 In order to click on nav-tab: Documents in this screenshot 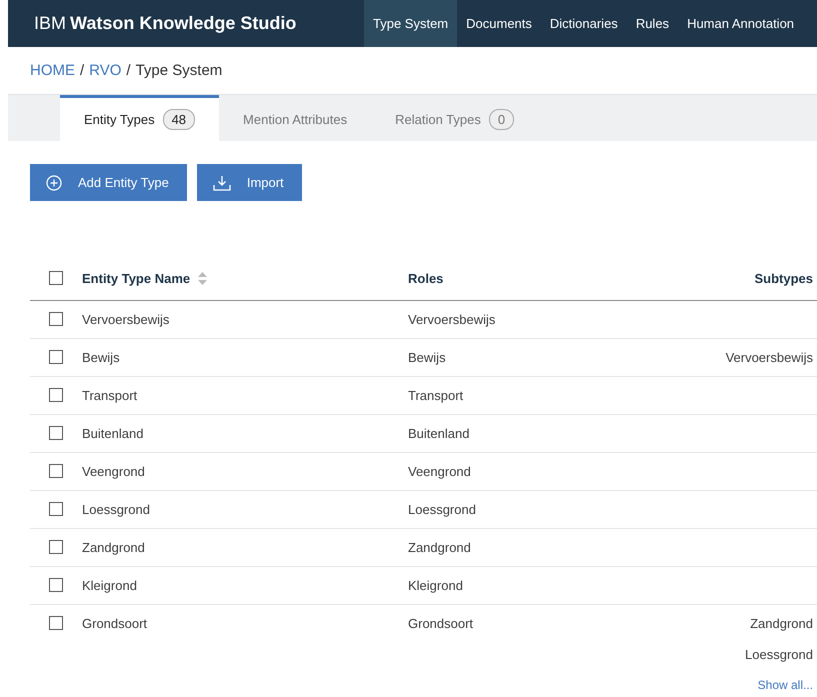, I will do `click(499, 23)`.